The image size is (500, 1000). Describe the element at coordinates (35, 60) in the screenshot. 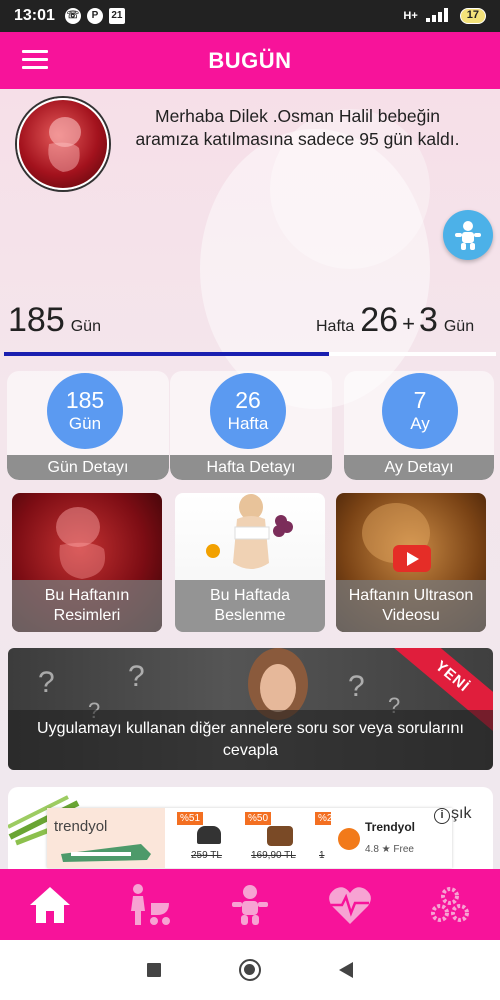

I see `hamburger-menu-icon` at that location.